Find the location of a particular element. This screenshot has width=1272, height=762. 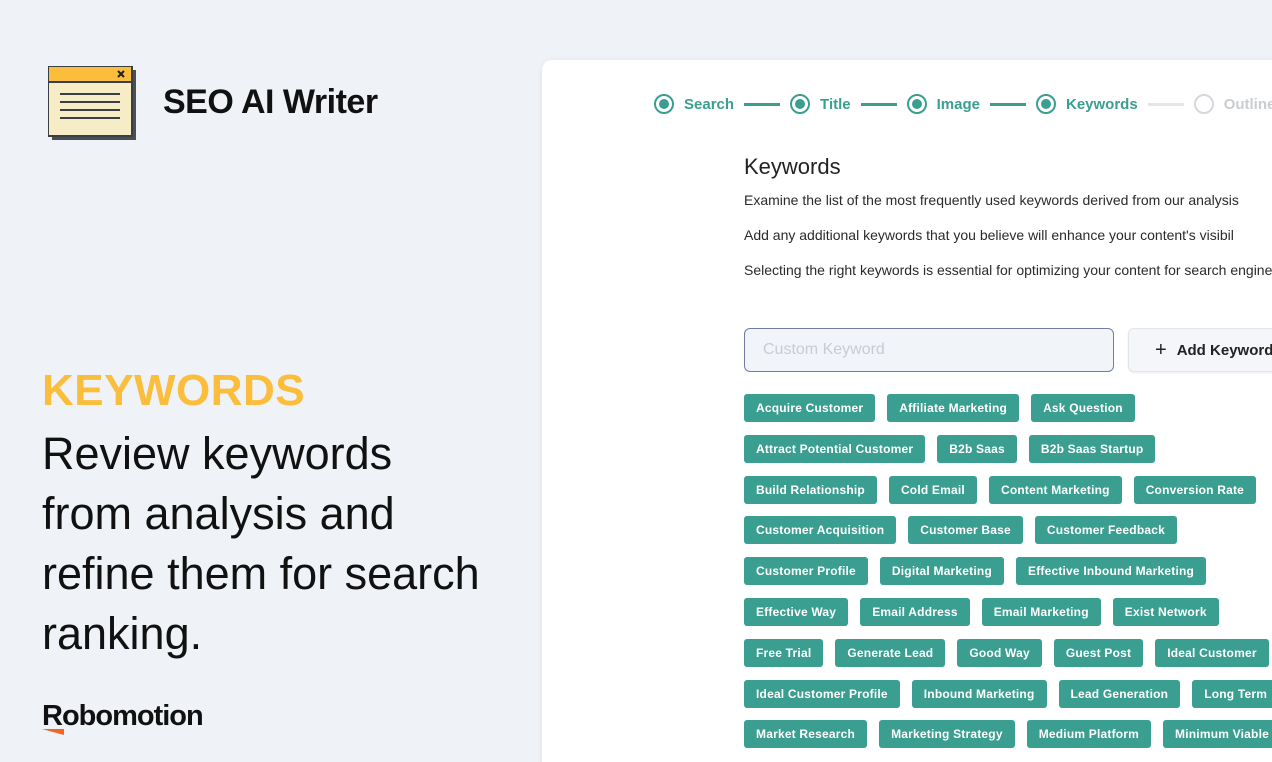

keyword-tag: Attract Potential Customer is located at coordinates (835, 448).